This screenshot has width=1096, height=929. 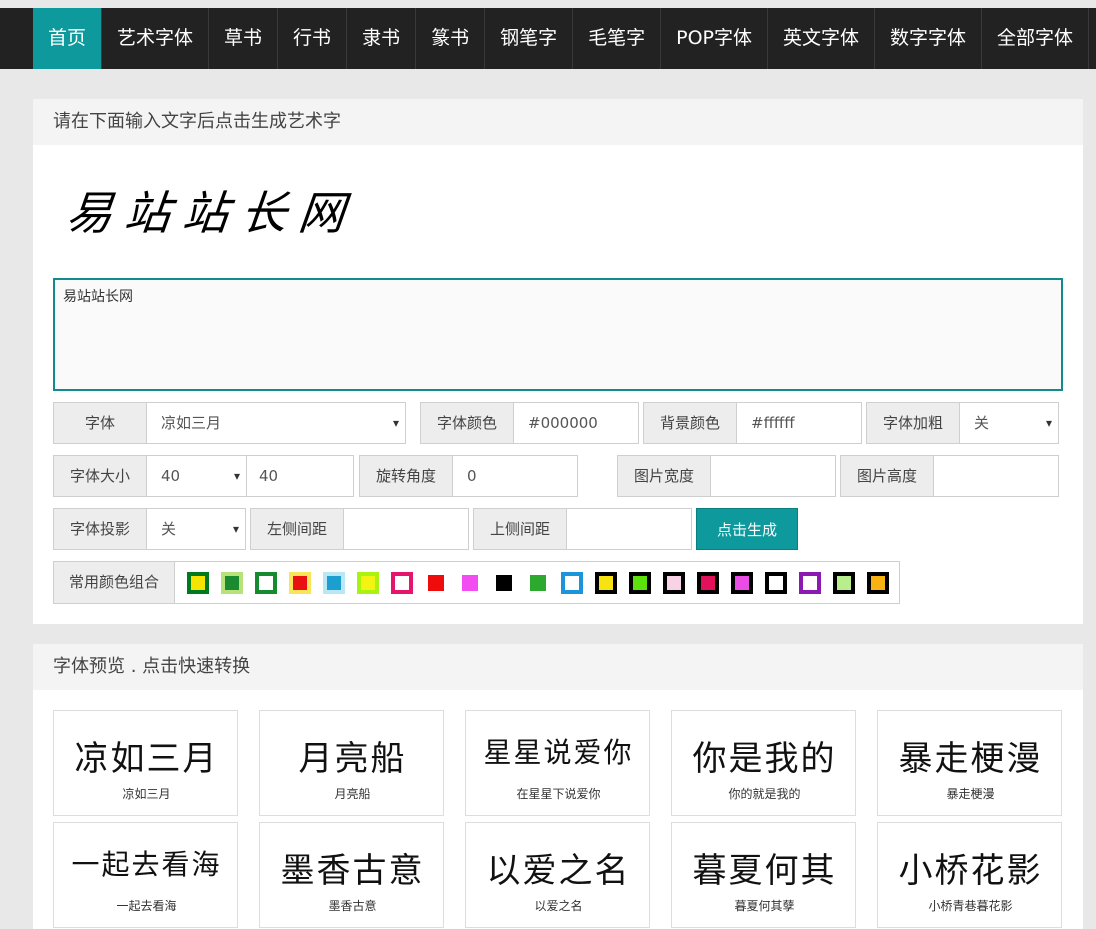 What do you see at coordinates (558, 122) in the screenshot?
I see `generator-heading: 请在下面输入文字后点击生成艺术字` at bounding box center [558, 122].